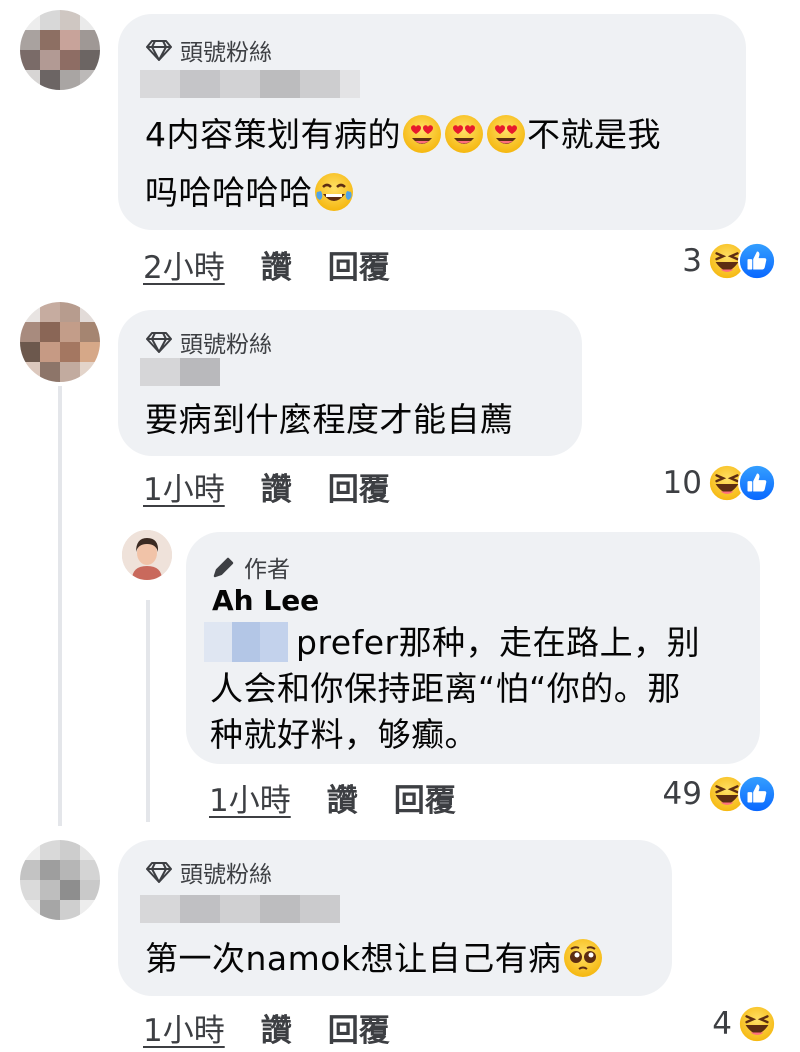 This screenshot has height=1052, width=800. Describe the element at coordinates (682, 794) in the screenshot. I see `reaction-count: 49` at that location.